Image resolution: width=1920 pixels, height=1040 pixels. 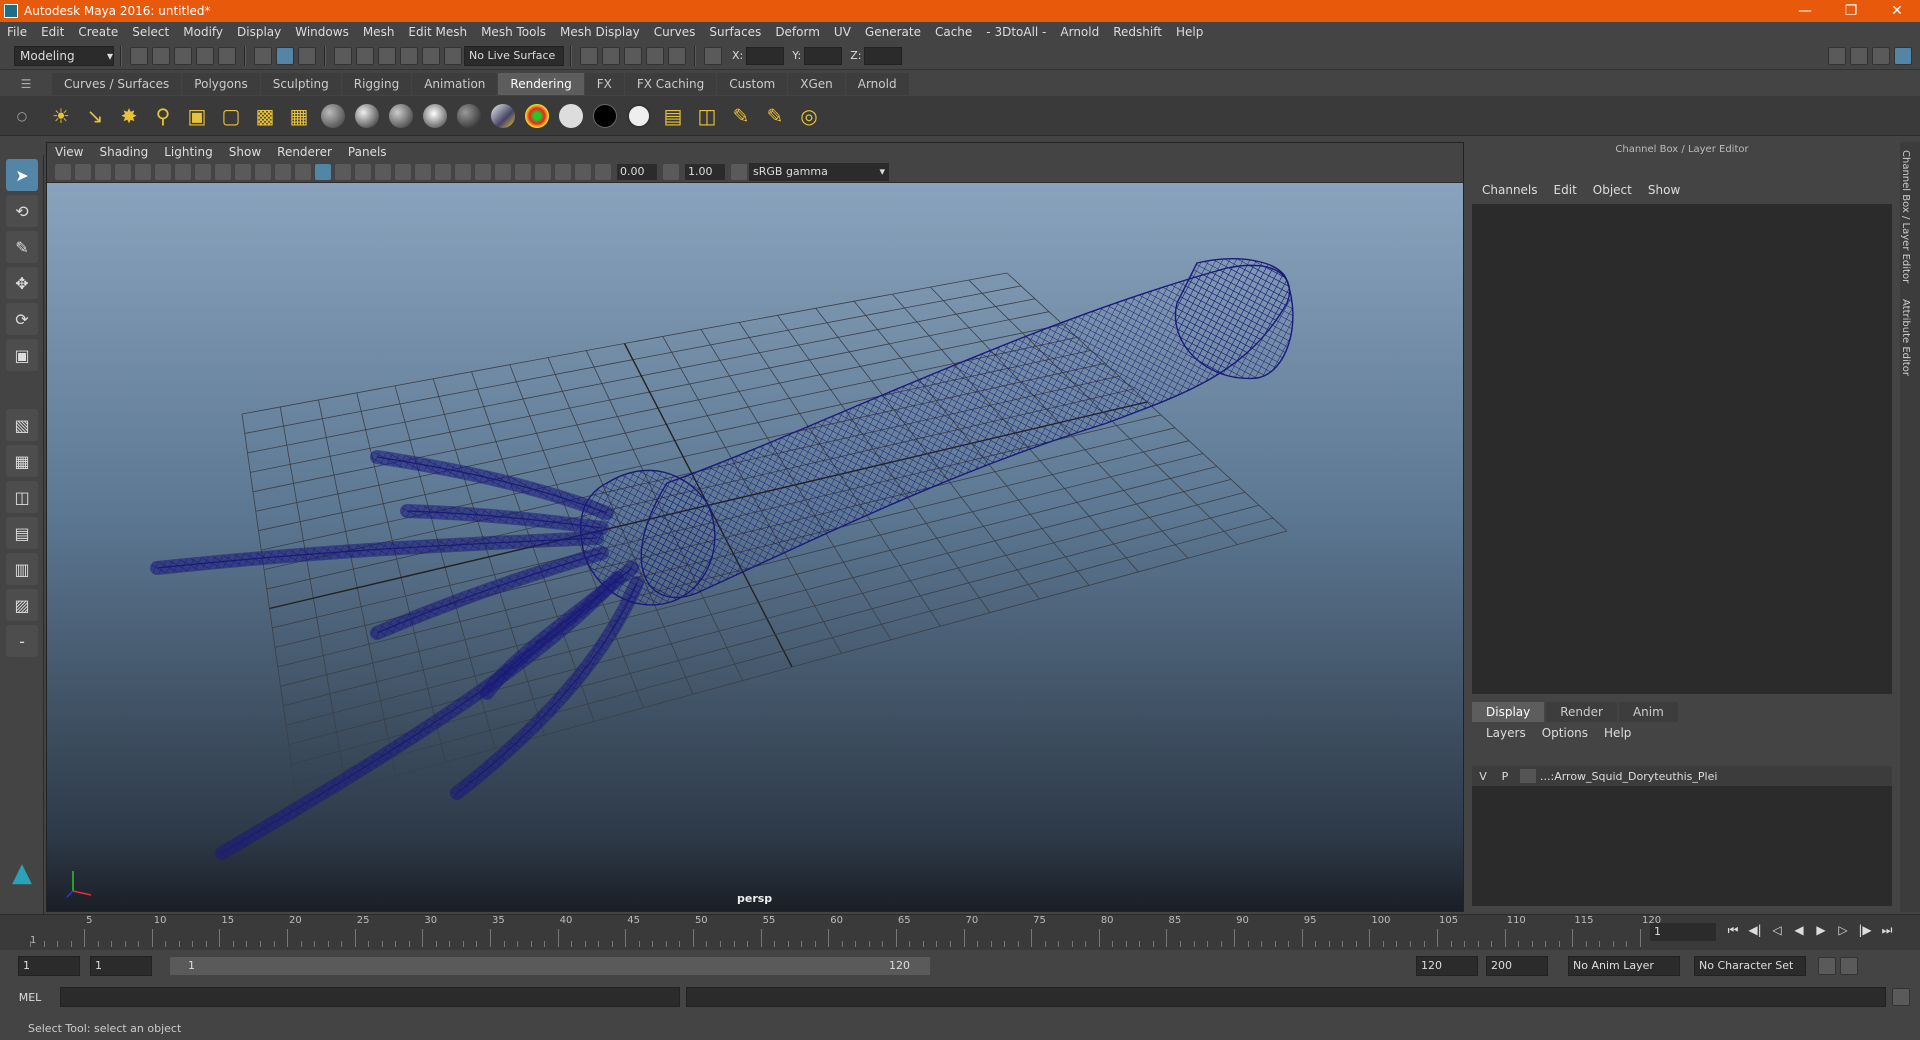 I want to click on script-language-label: MEL, so click(x=30, y=997).